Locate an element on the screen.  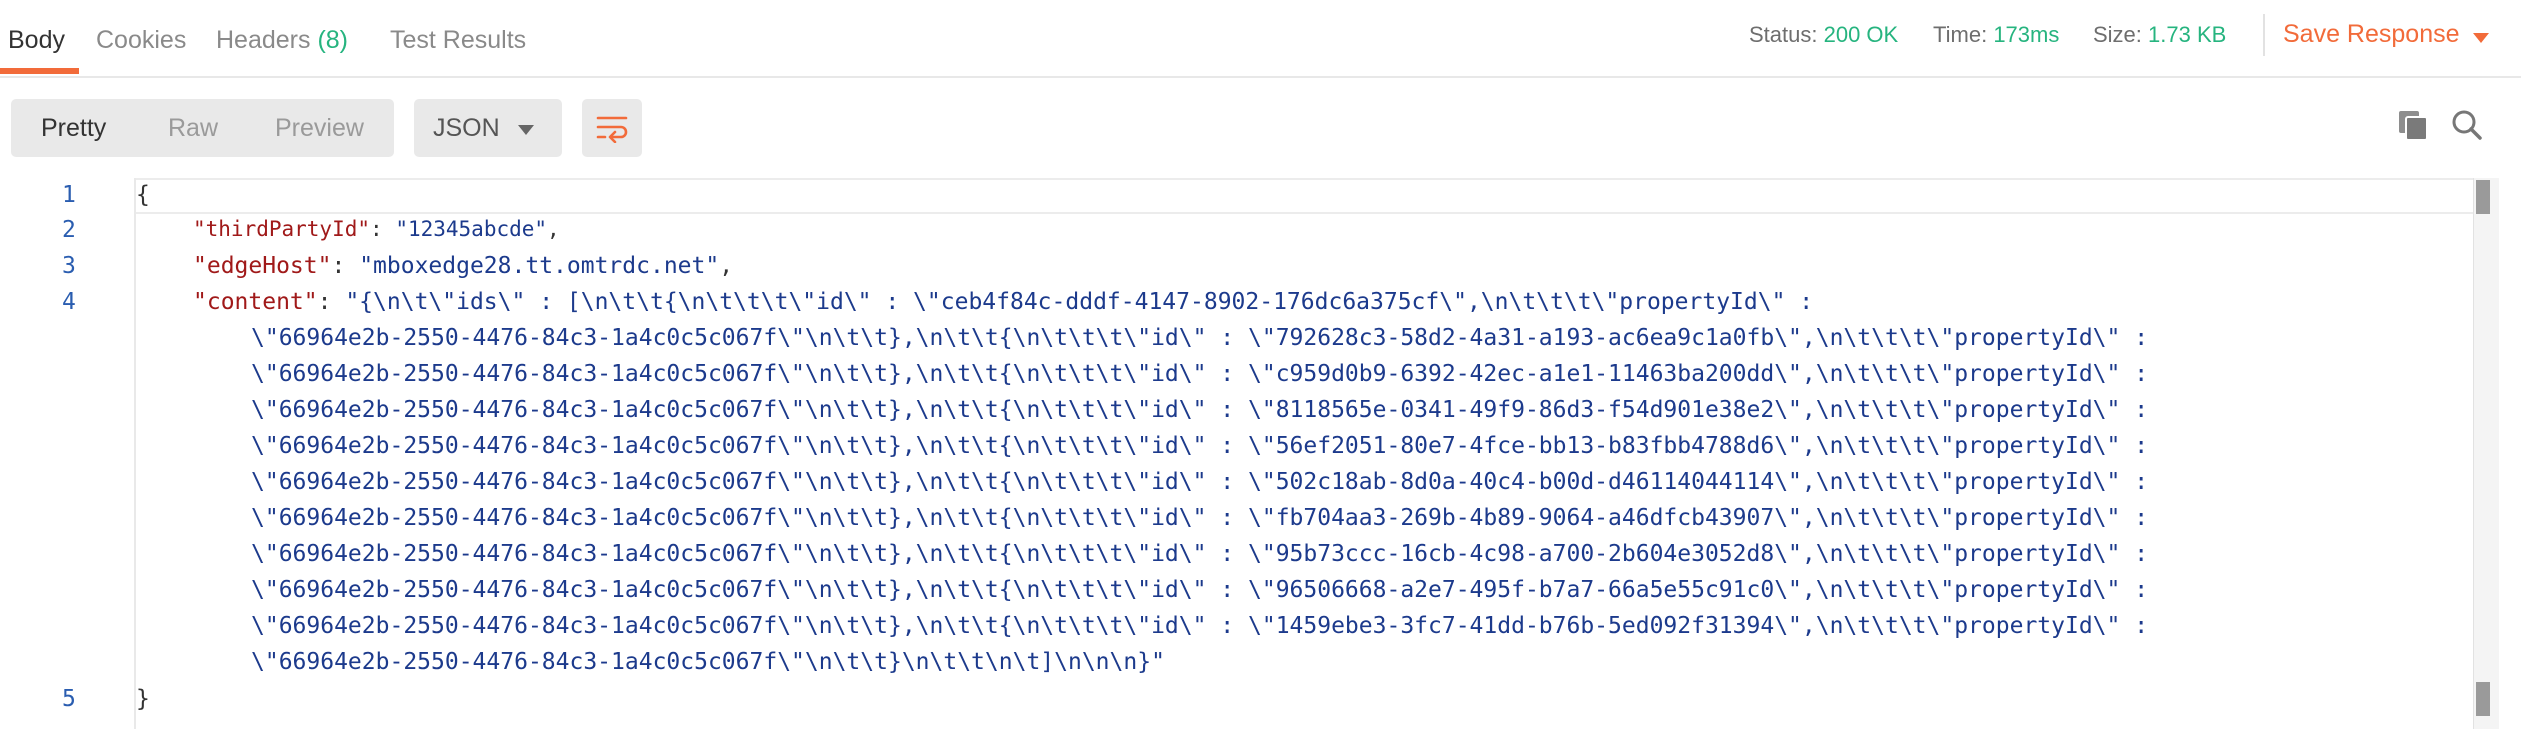
search-icon is located at coordinates (2467, 125).